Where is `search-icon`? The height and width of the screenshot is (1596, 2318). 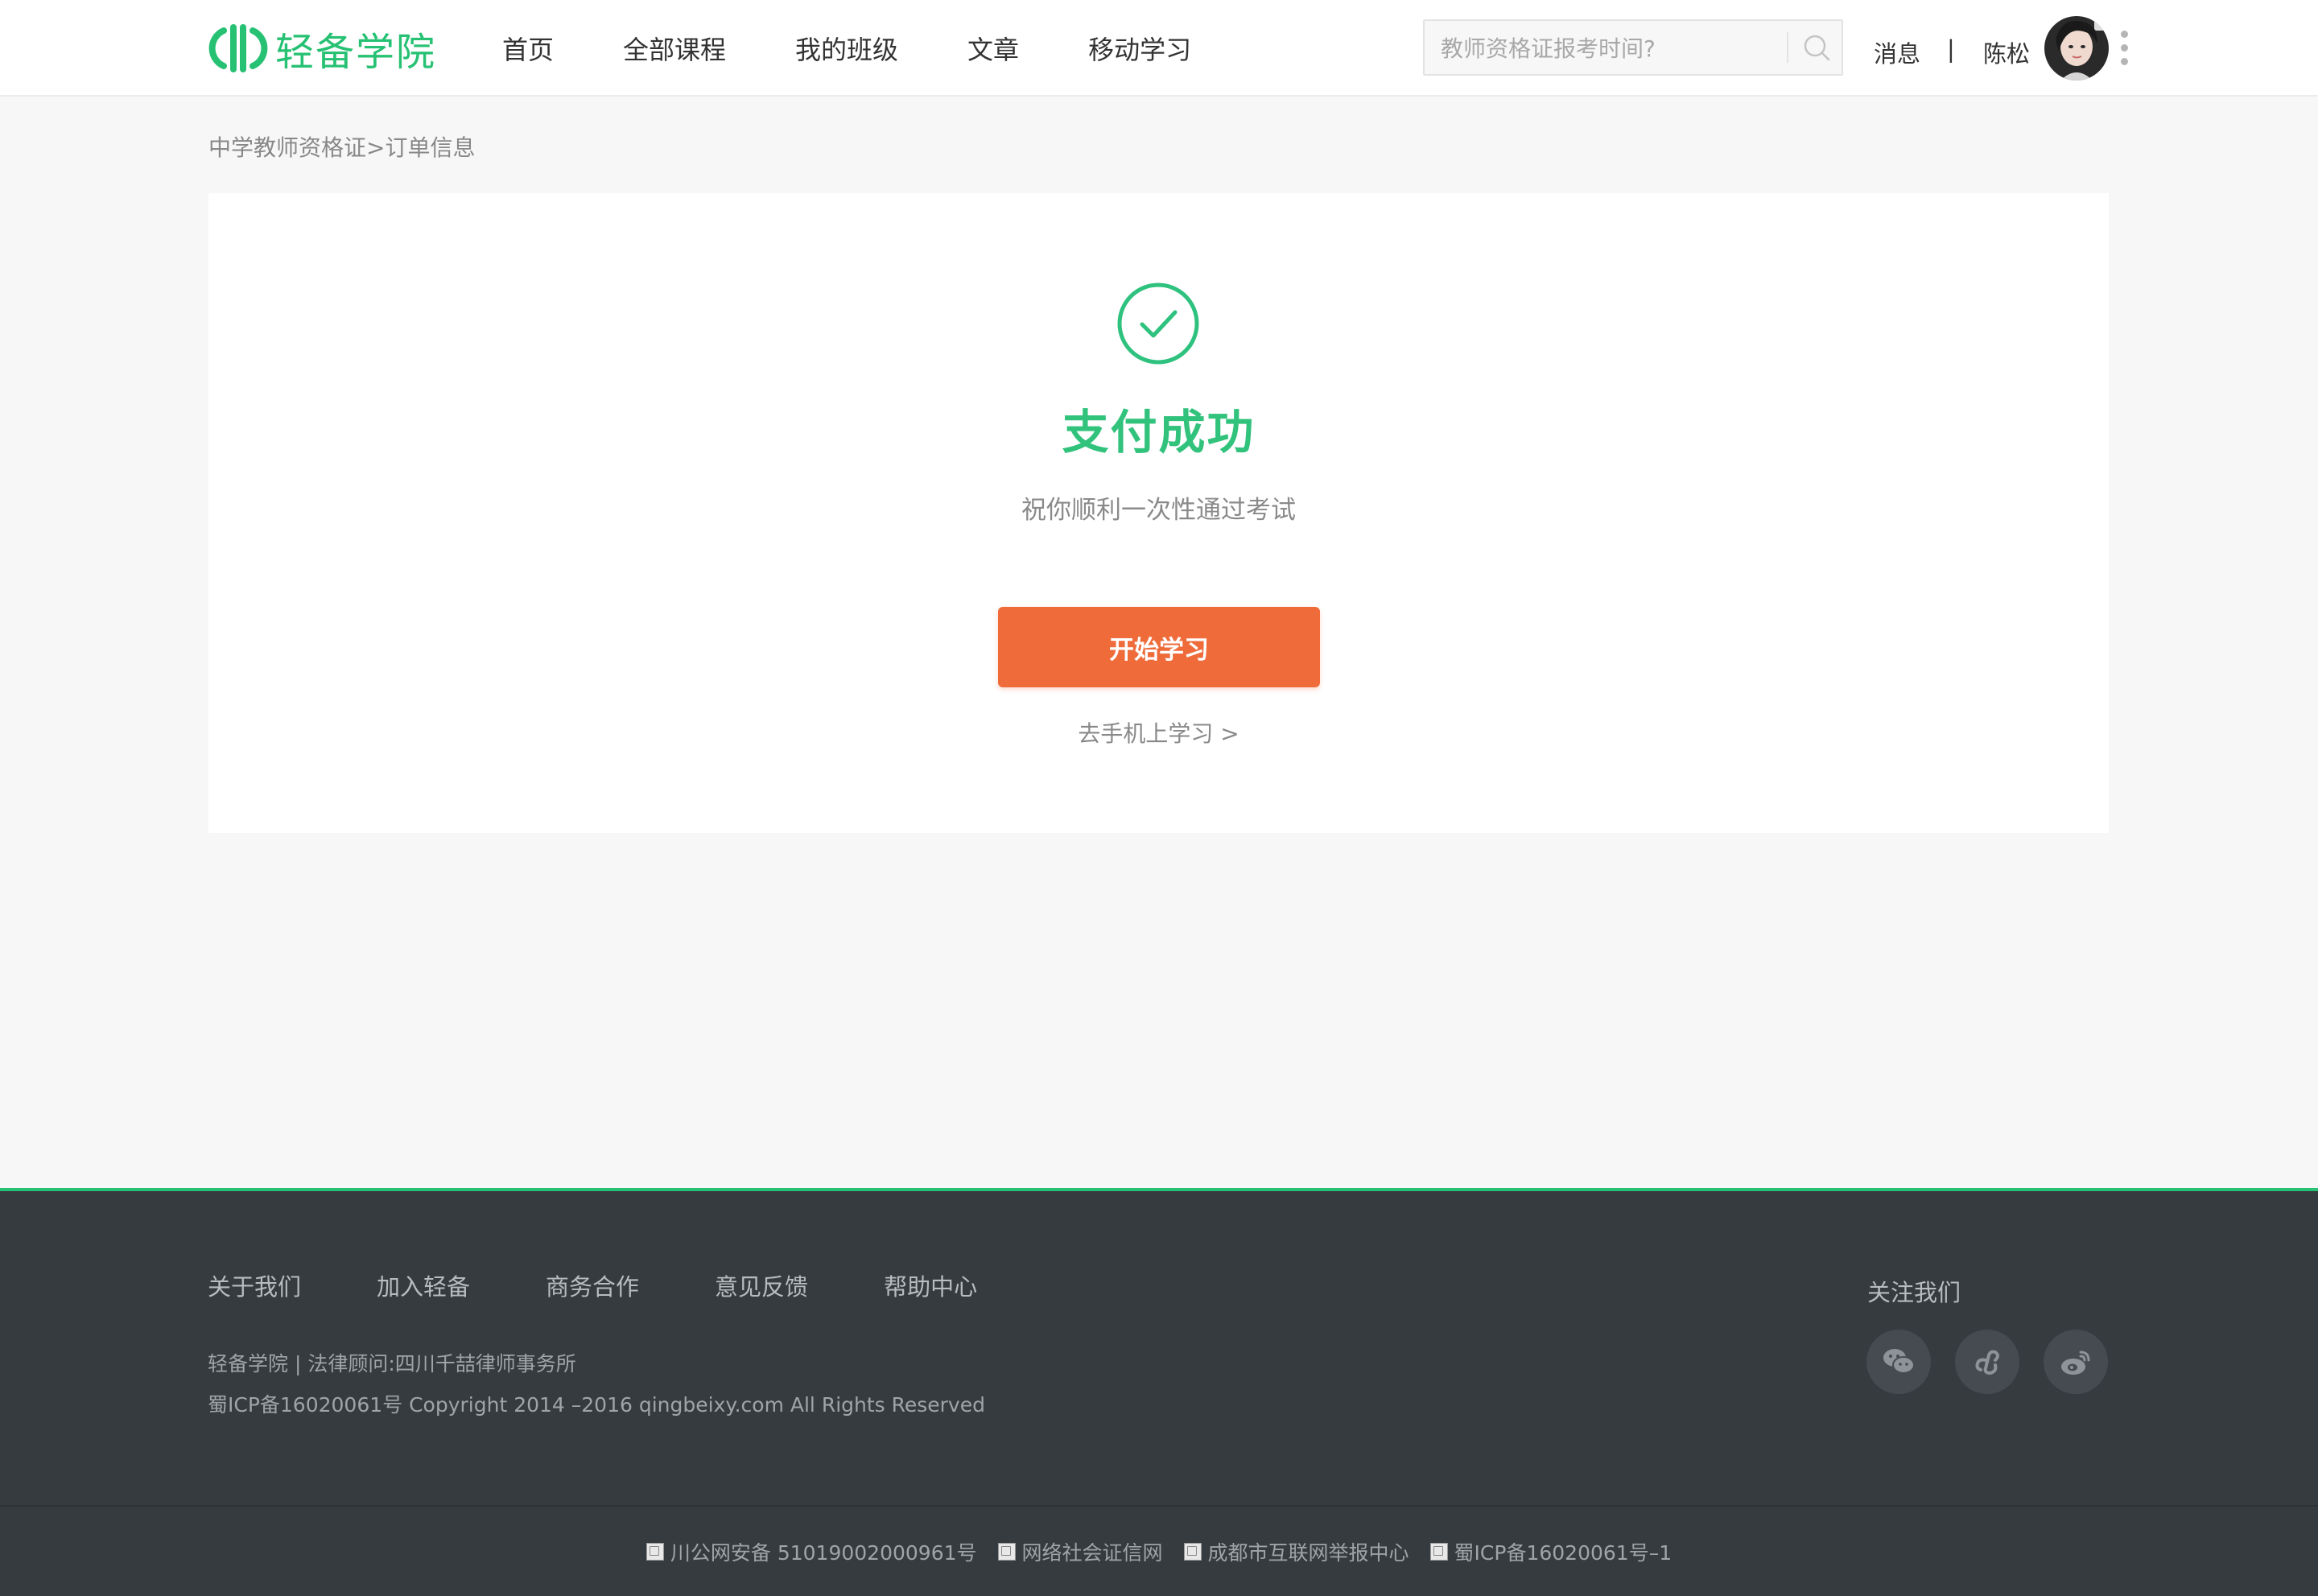 search-icon is located at coordinates (1817, 48).